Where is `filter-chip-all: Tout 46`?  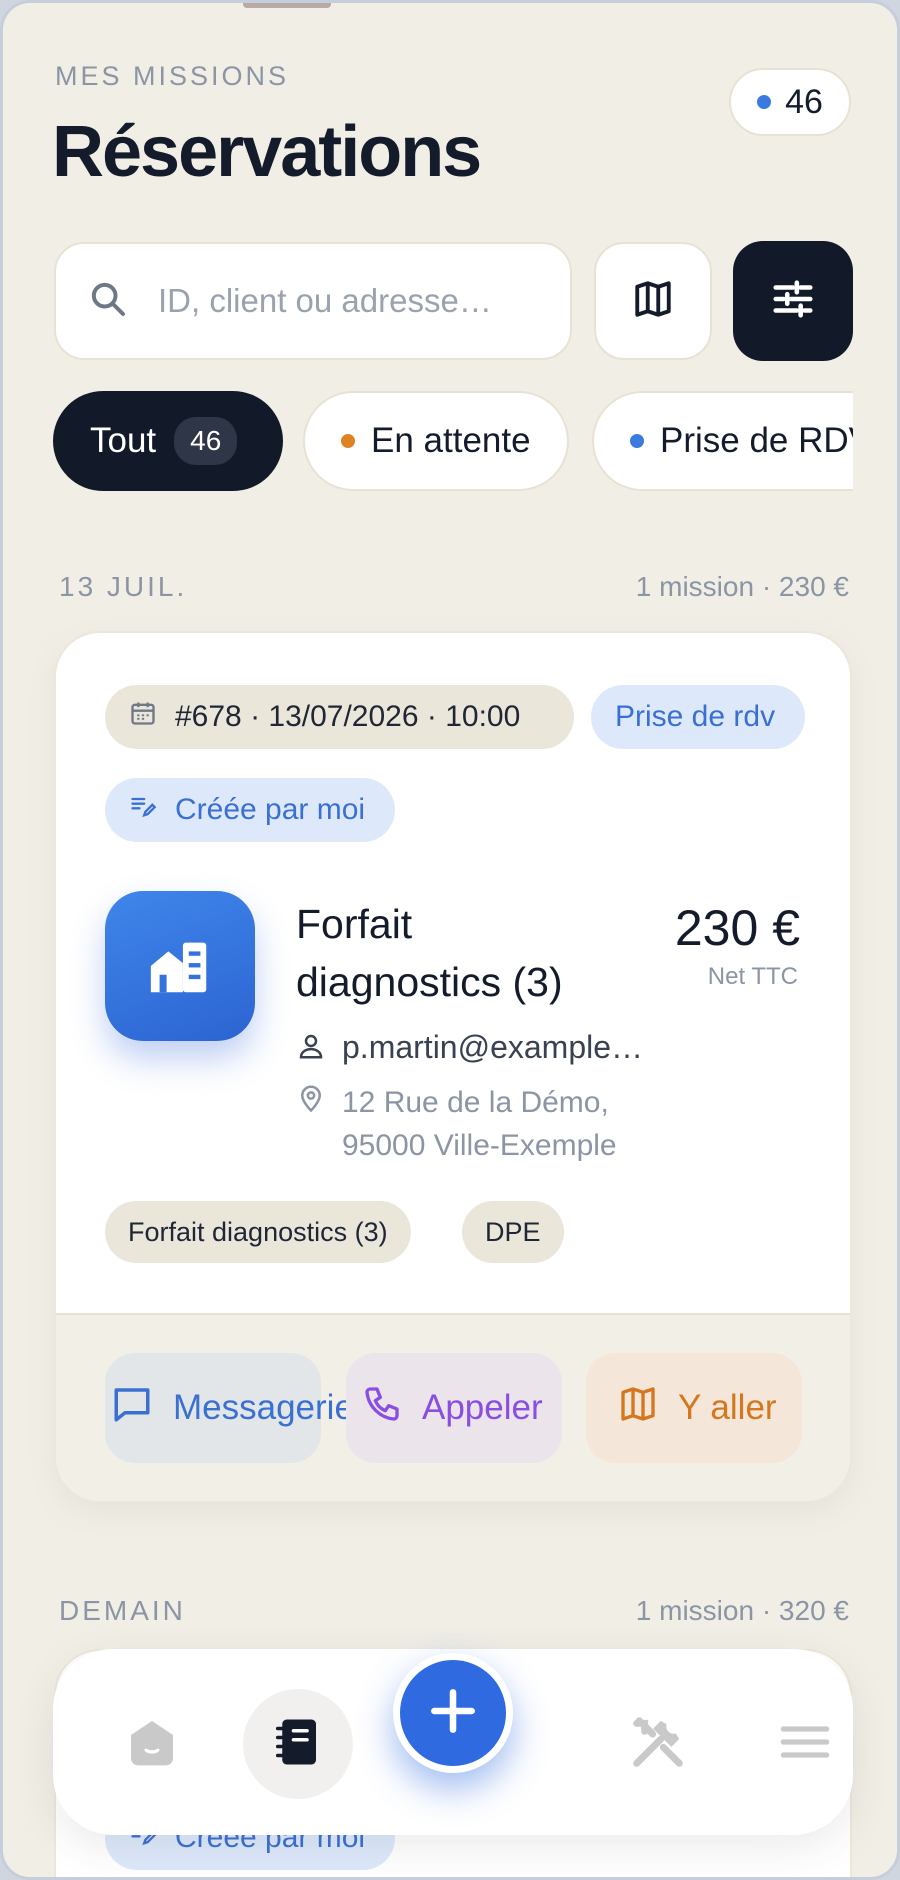 filter-chip-all: Tout 46 is located at coordinates (168, 441).